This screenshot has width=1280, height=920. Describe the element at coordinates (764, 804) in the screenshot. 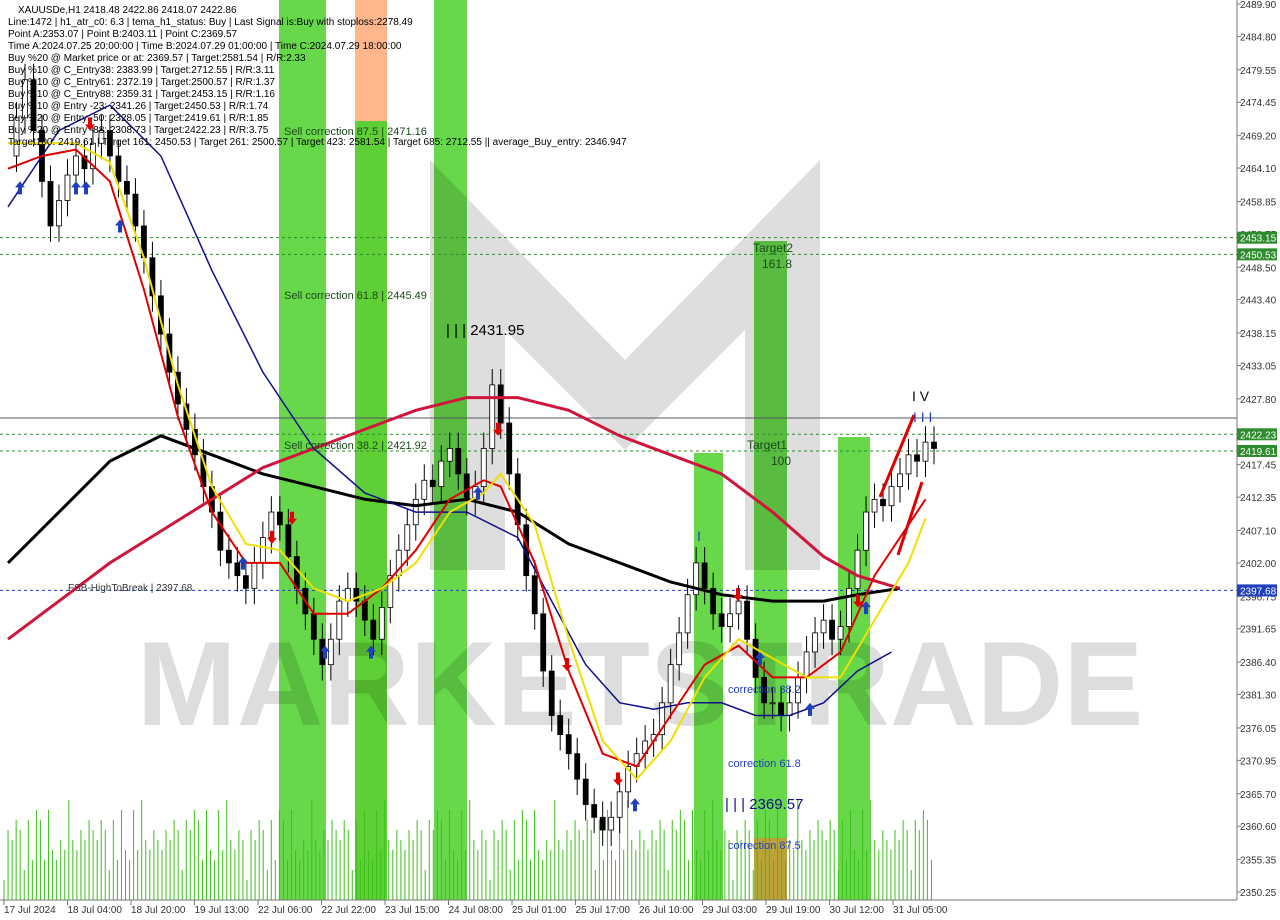

I see `wave-iii-low: | | | 2369.57` at that location.